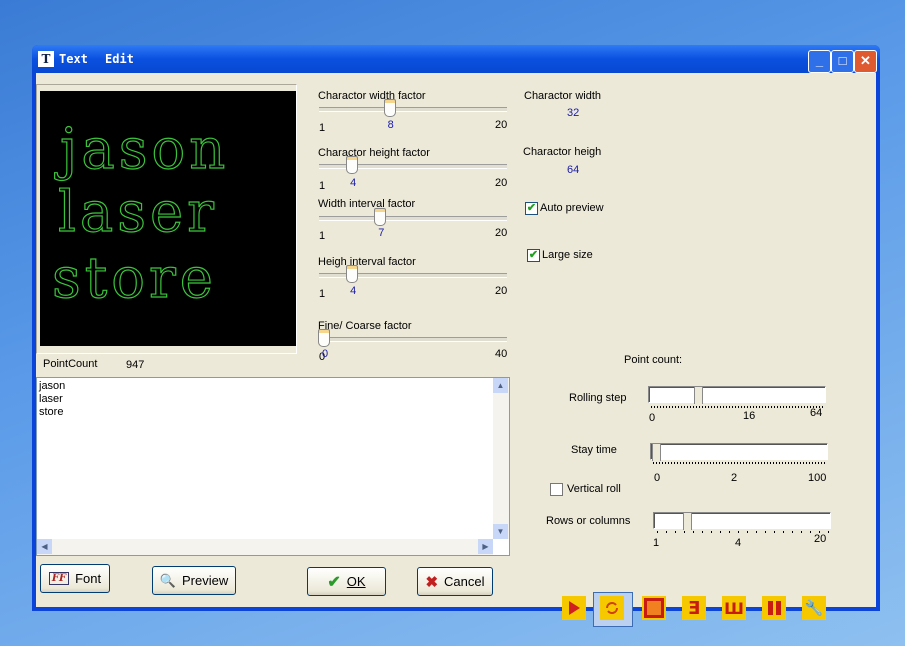  I want to click on preview-button: 🔍 Preview, so click(194, 580).